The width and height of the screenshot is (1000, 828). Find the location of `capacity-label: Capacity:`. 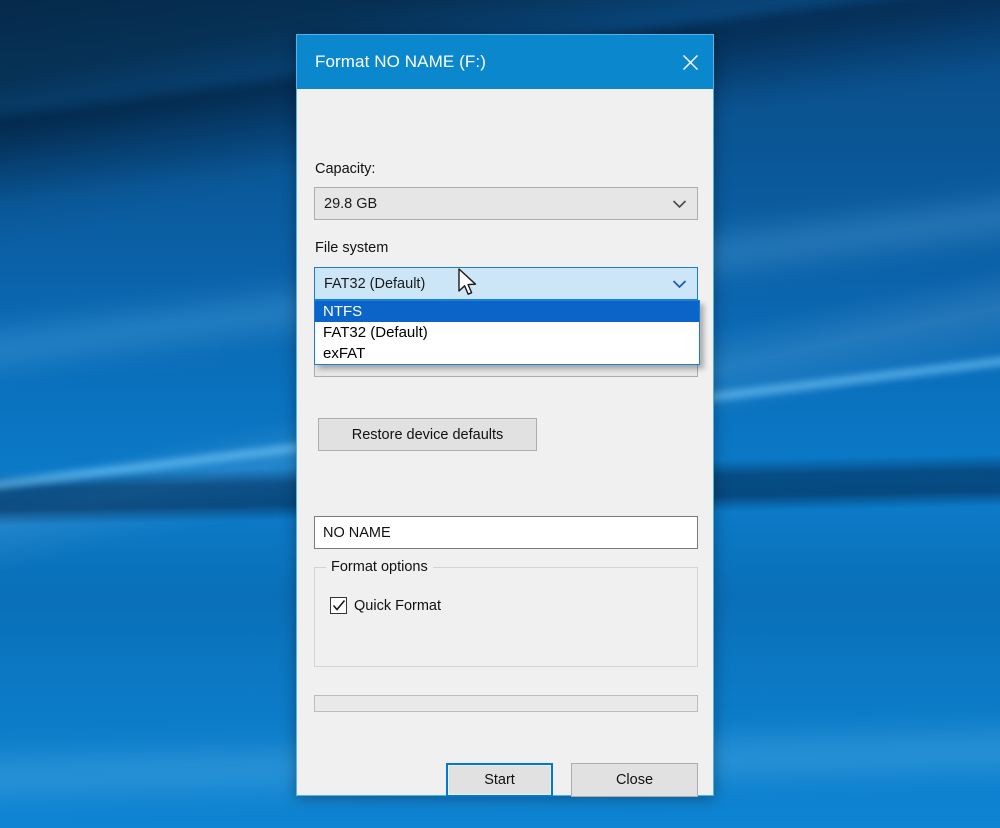

capacity-label: Capacity: is located at coordinates (345, 169).